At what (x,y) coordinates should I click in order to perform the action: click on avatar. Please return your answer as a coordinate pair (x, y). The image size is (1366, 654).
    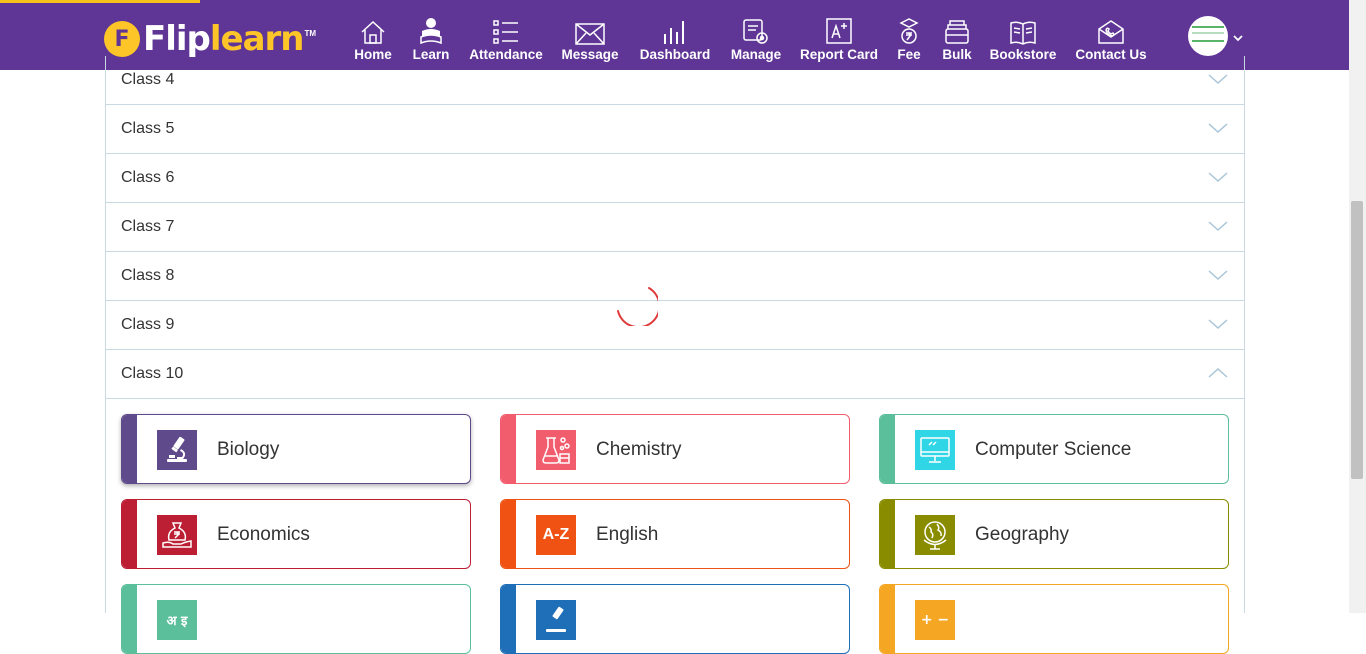
    Looking at the image, I should click on (1208, 36).